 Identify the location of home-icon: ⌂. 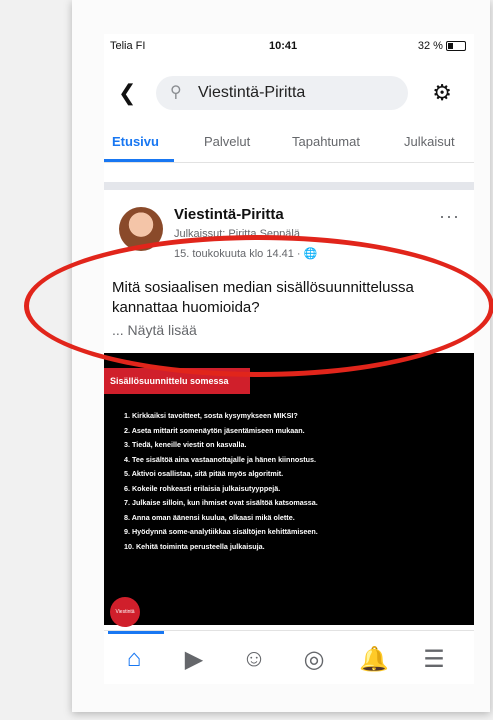
(134, 659).